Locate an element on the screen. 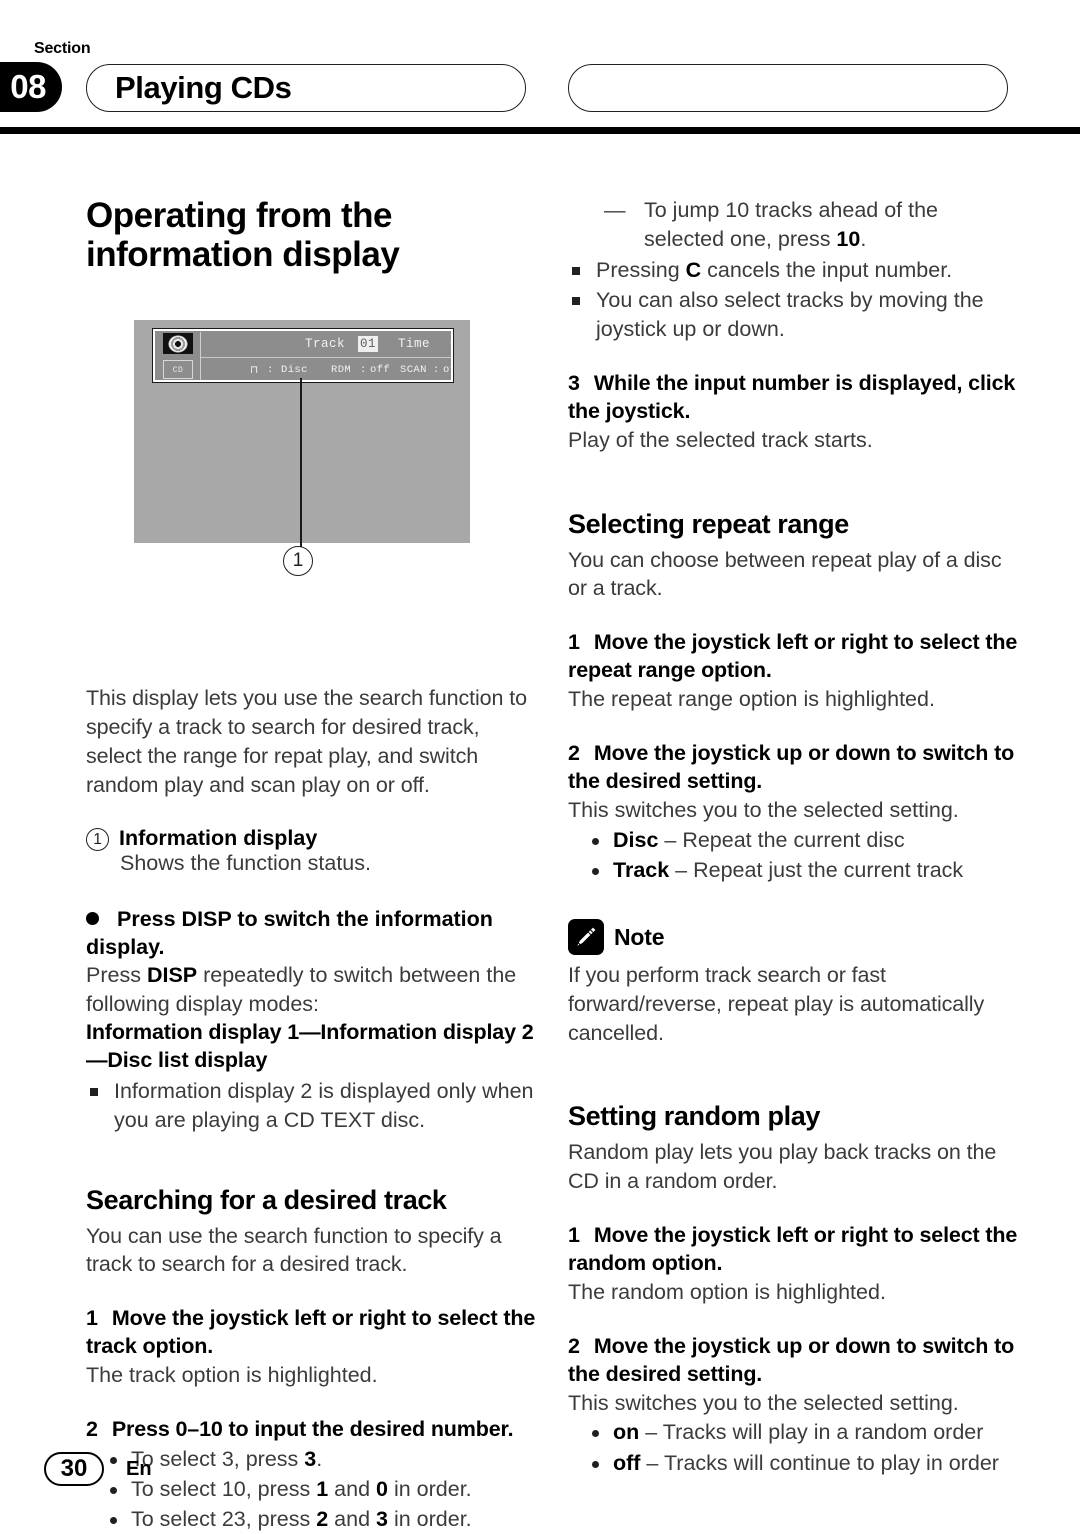 This screenshot has height=1534, width=1080. disp-keyword: DISP is located at coordinates (172, 975).